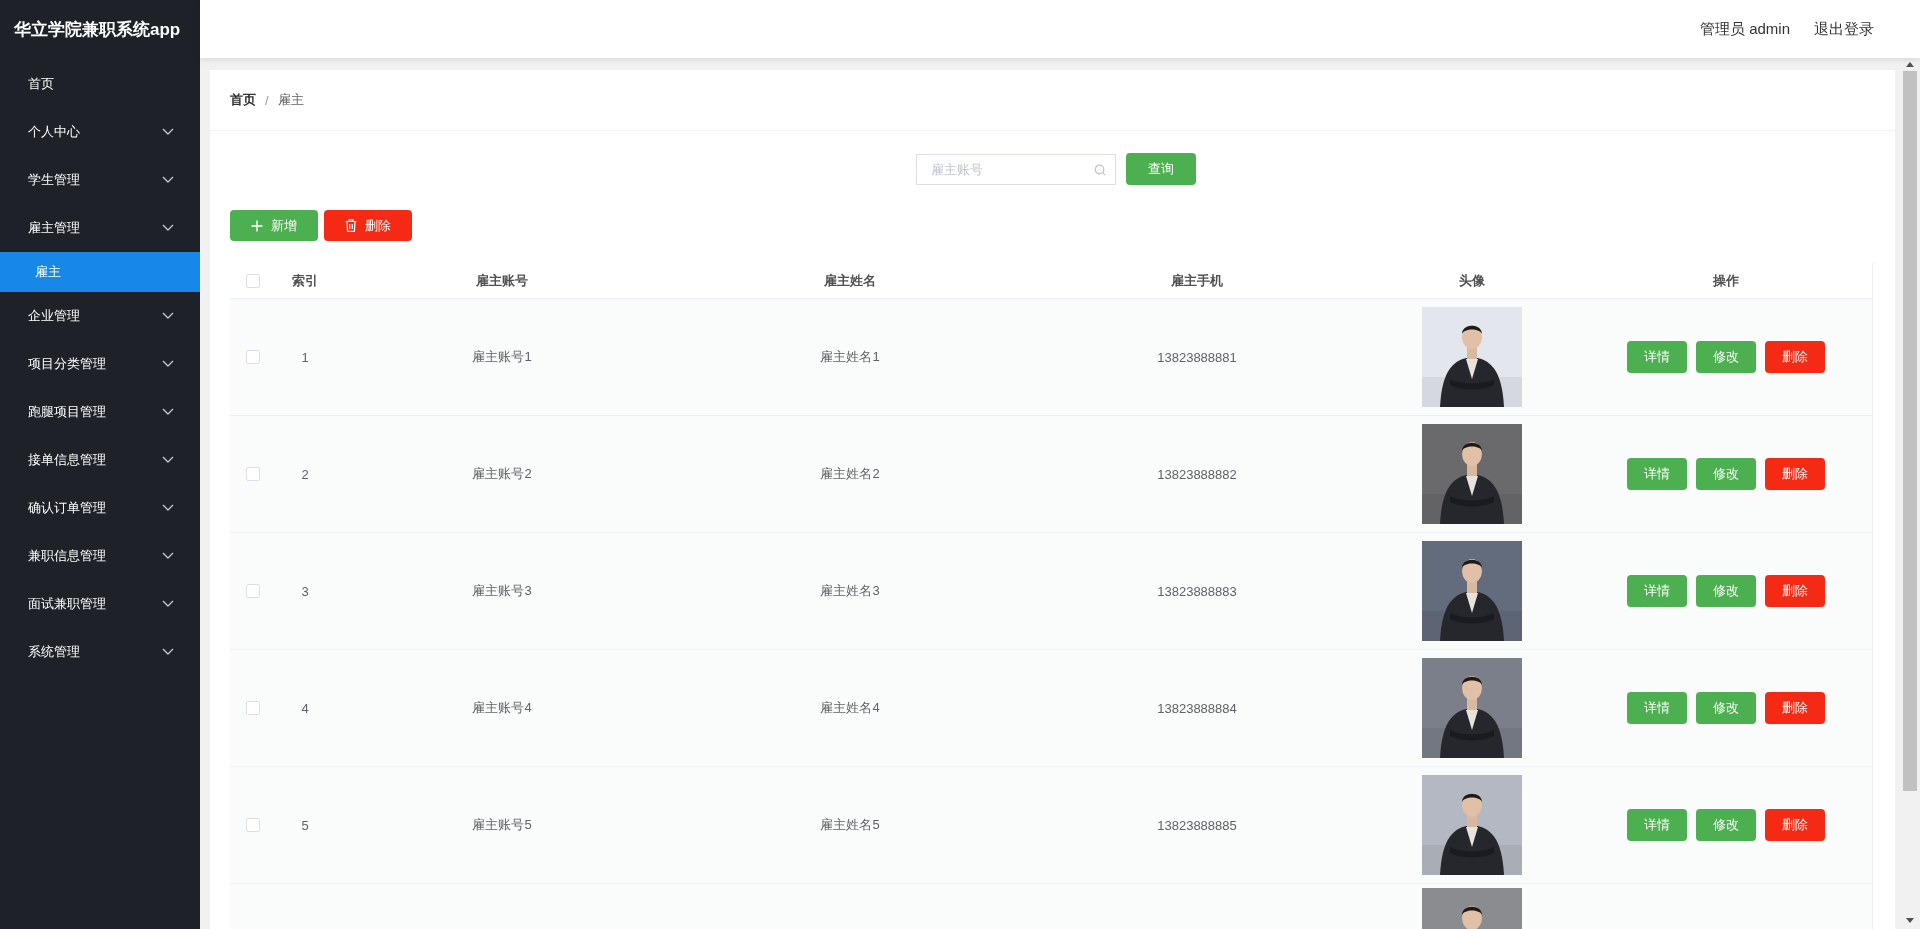 Image resolution: width=1920 pixels, height=929 pixels. I want to click on menu-item: 个人中心, so click(100, 132).